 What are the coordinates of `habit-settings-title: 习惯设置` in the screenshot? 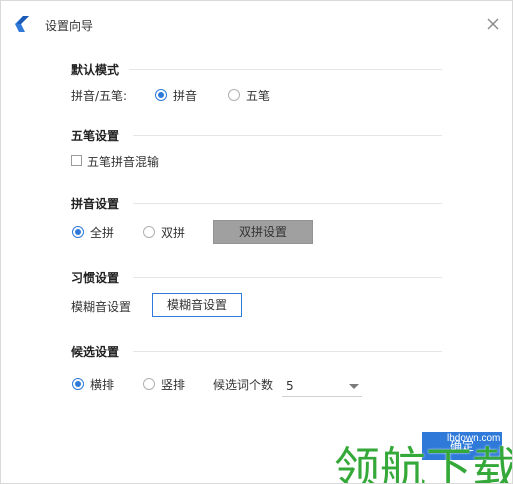 It's located at (95, 278).